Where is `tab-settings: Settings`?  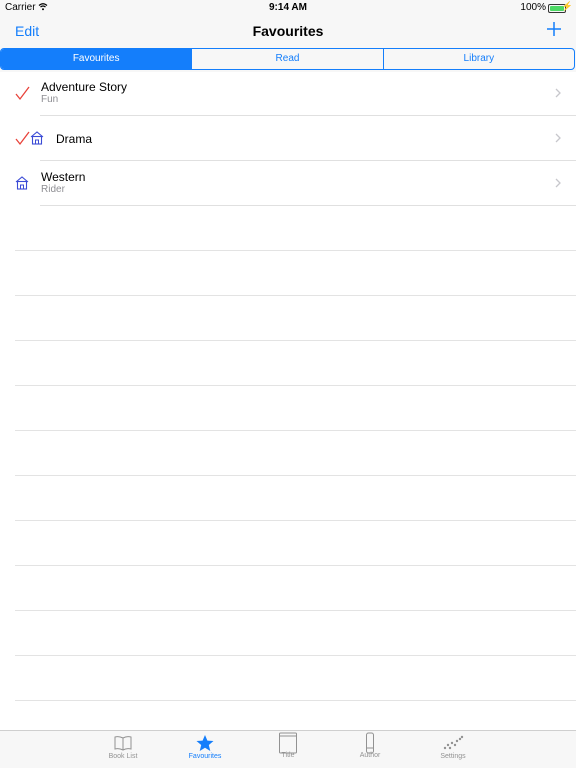 tab-settings: Settings is located at coordinates (453, 750).